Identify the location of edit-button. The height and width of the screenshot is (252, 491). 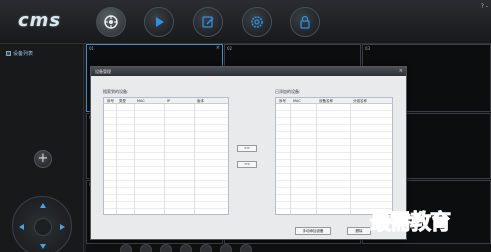
(208, 22).